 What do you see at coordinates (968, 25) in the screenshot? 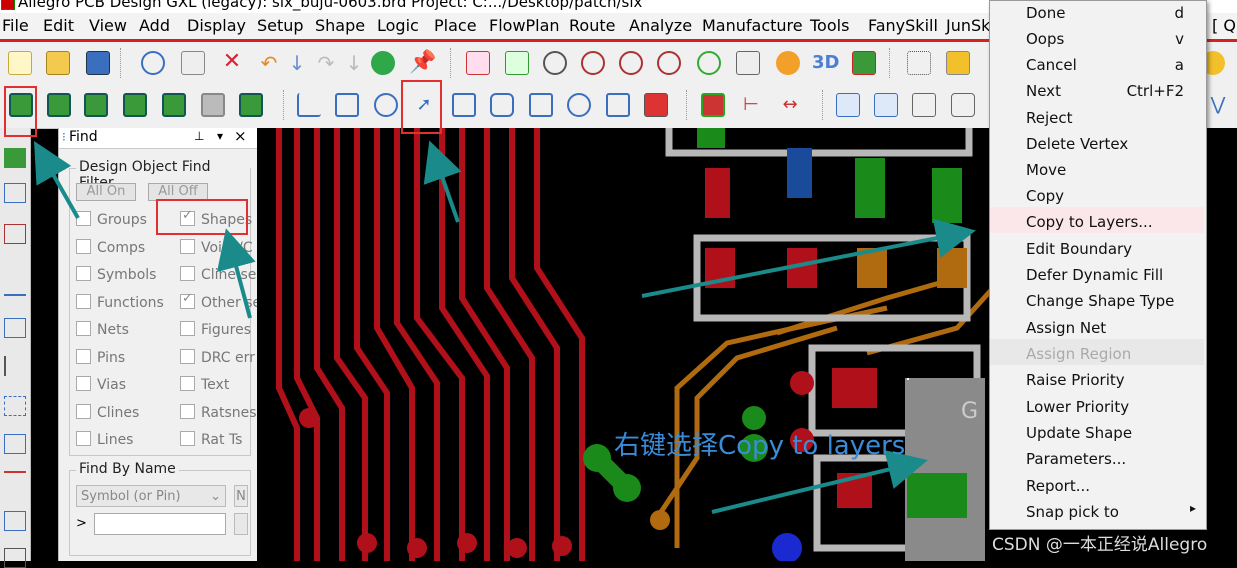
I see `menu-junskill: JunSk` at bounding box center [968, 25].